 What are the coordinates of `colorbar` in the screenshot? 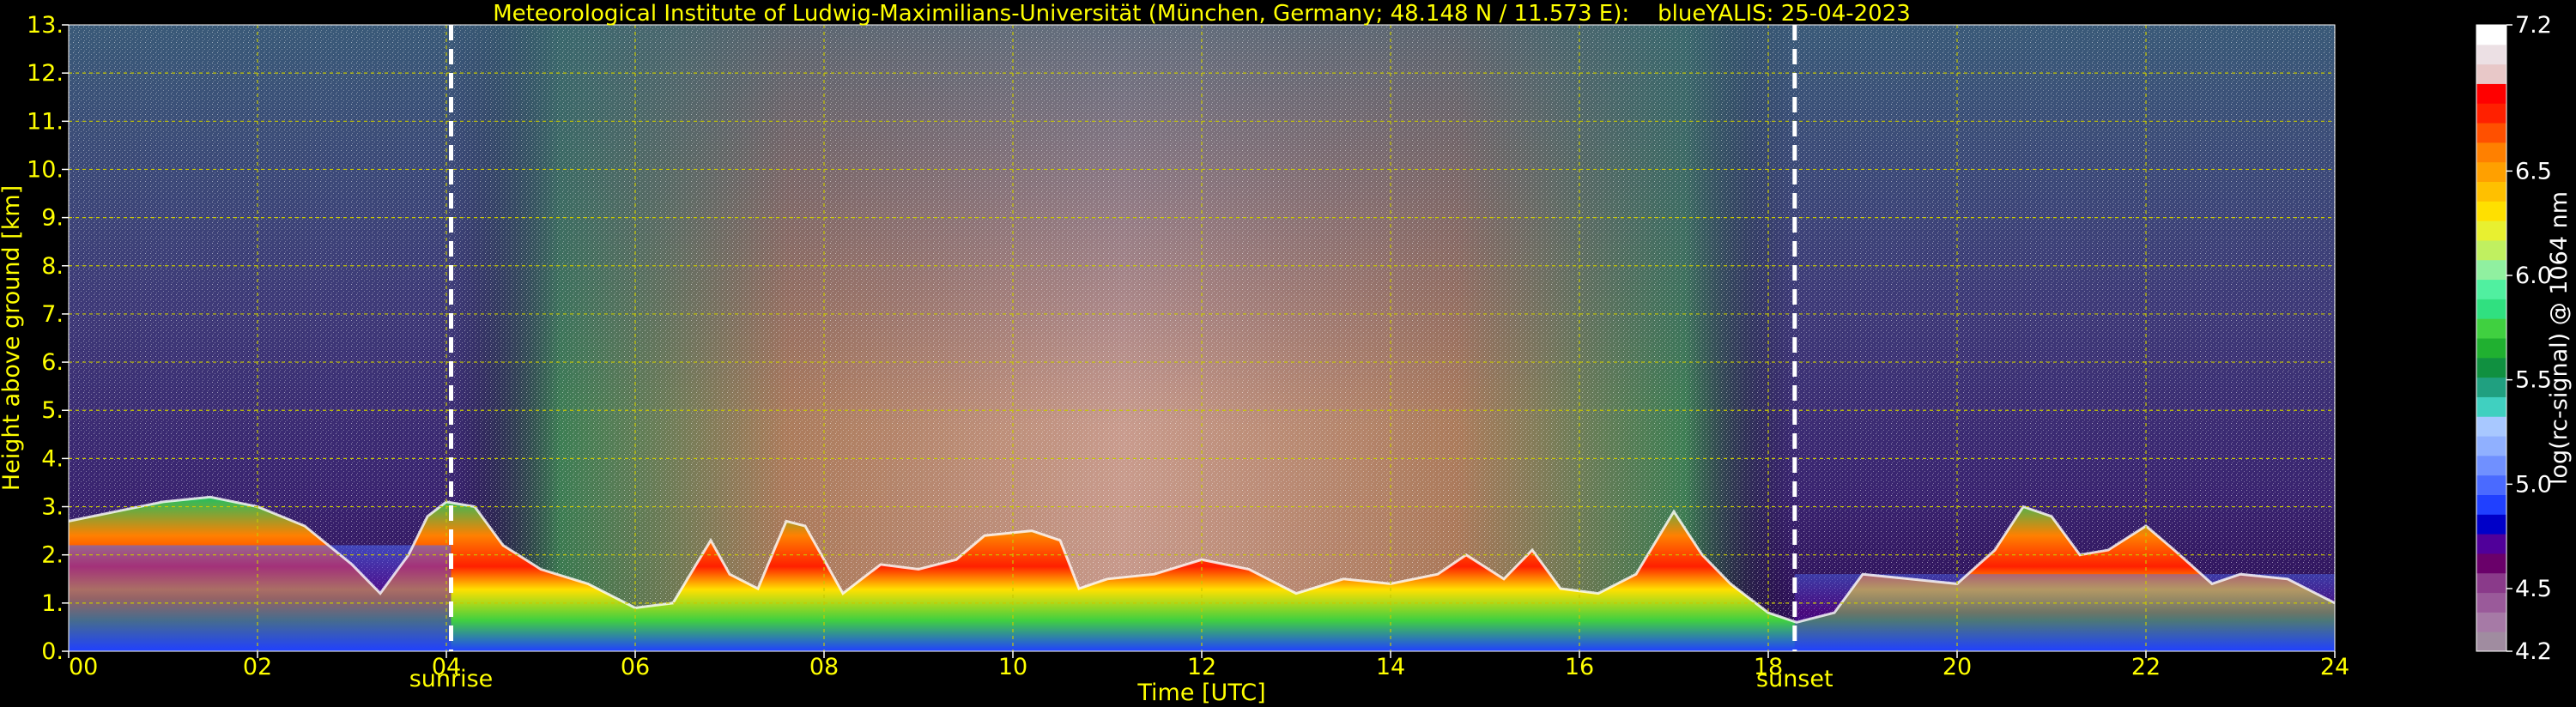 It's located at (2491, 338).